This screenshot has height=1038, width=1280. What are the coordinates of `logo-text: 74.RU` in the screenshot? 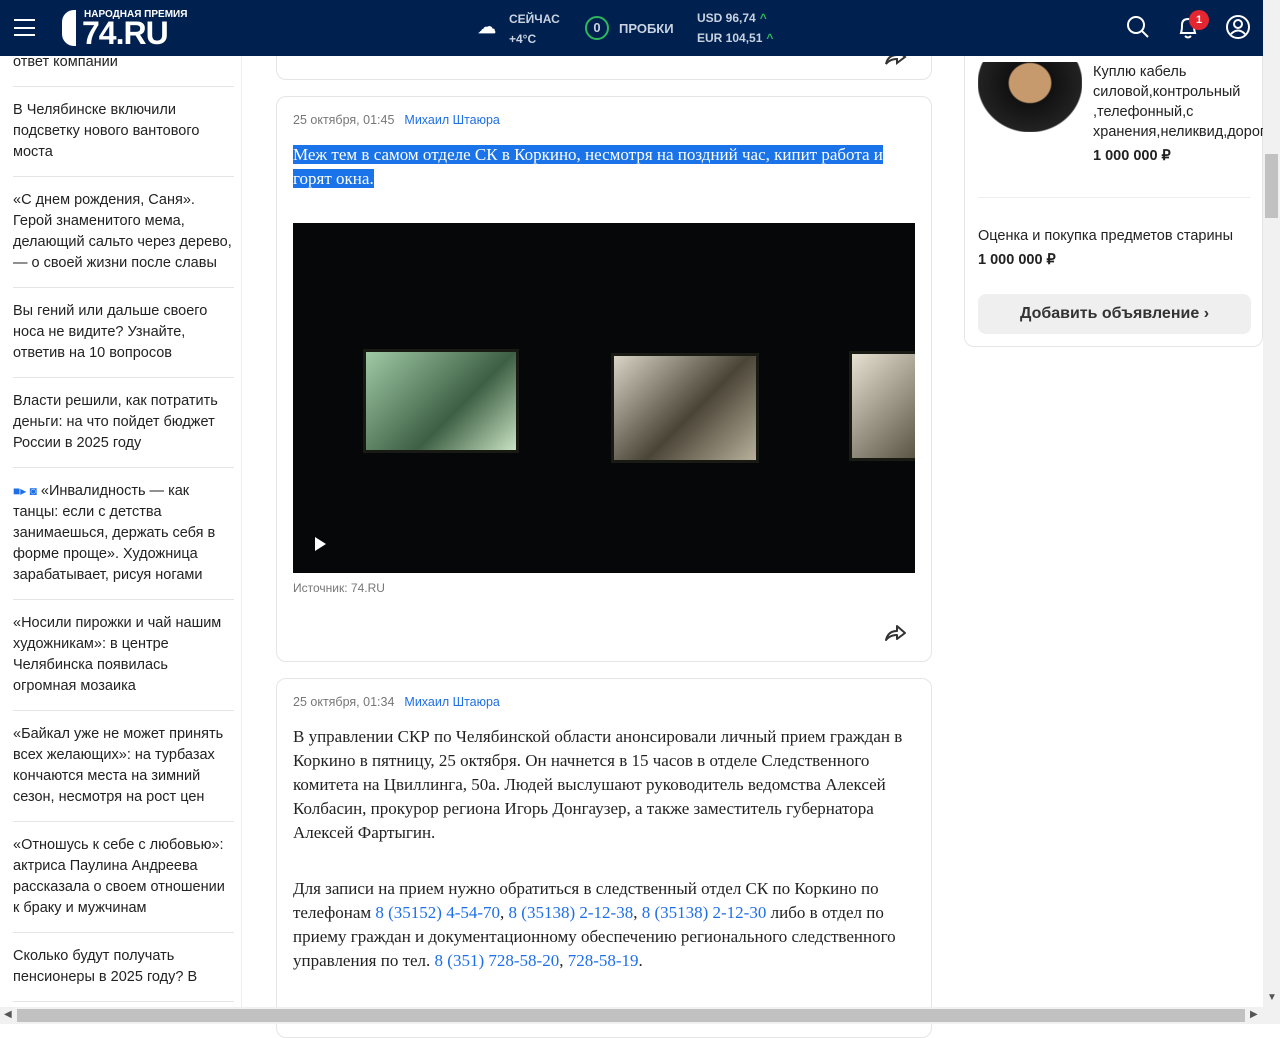 It's located at (125, 33).